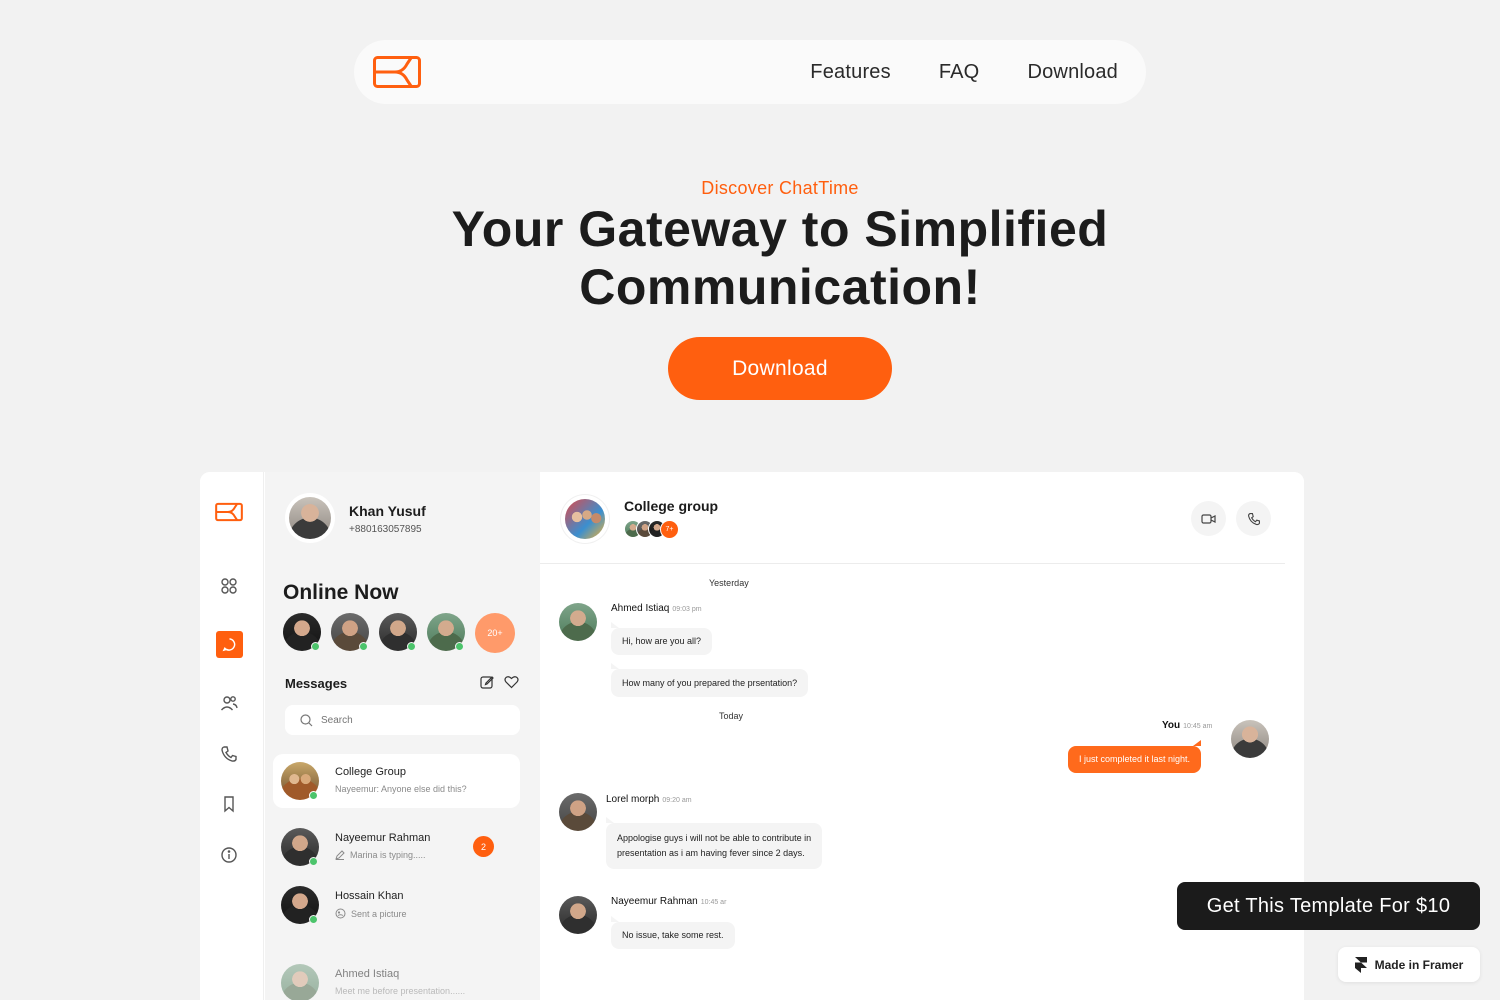 This screenshot has height=1000, width=1500. What do you see at coordinates (229, 855) in the screenshot?
I see `info-icon` at bounding box center [229, 855].